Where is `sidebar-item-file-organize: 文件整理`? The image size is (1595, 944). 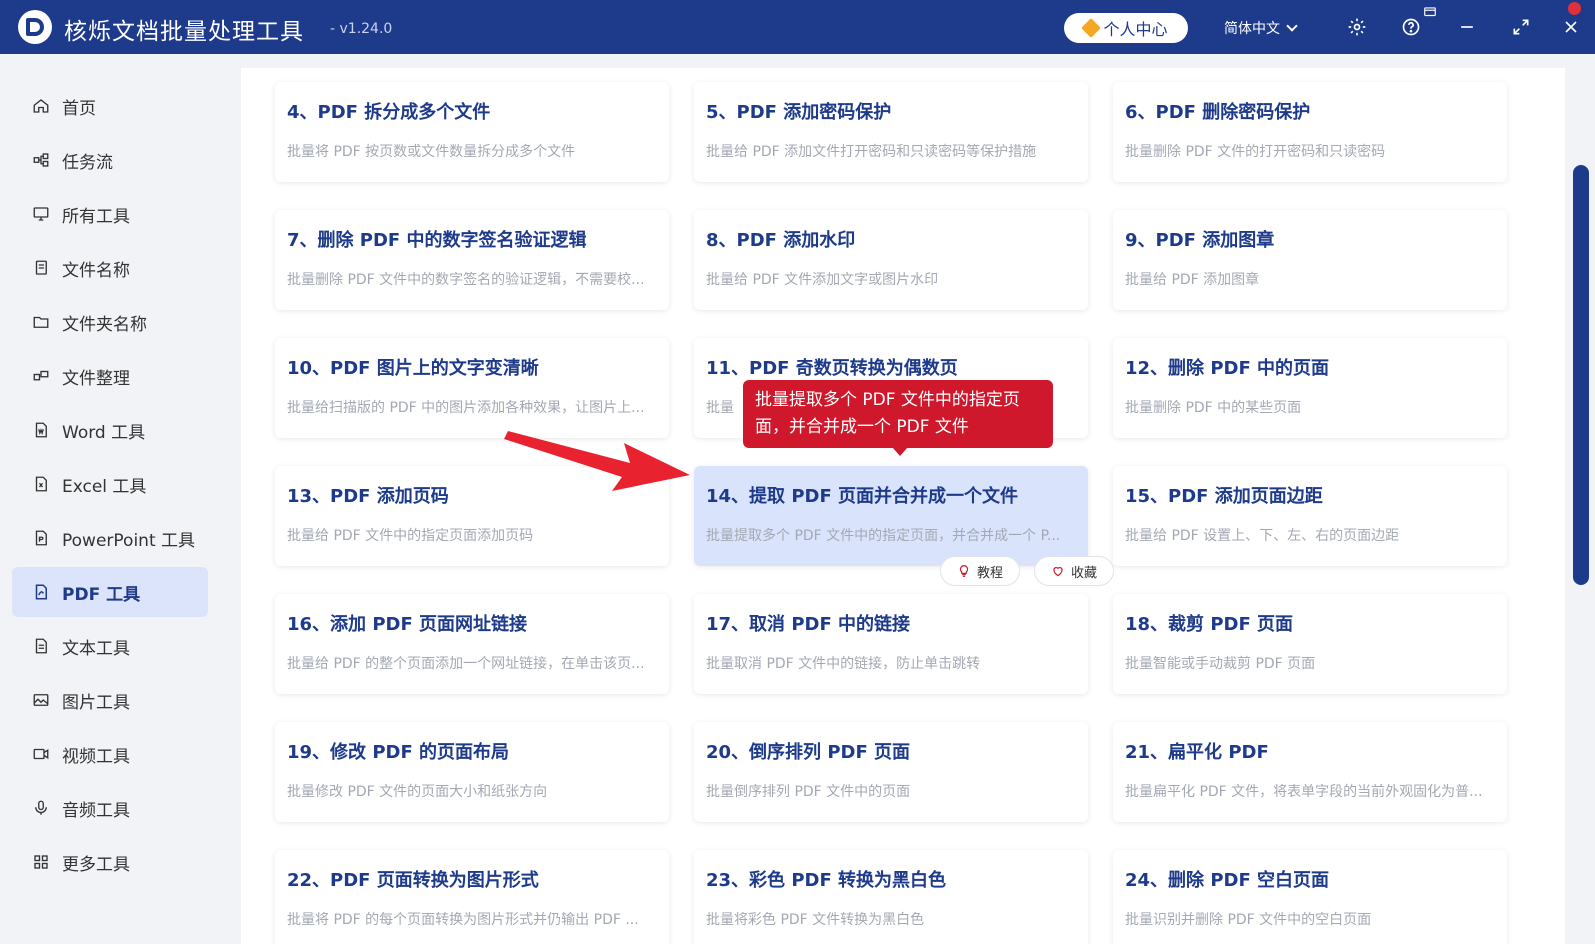 sidebar-item-file-organize: 文件整理 is located at coordinates (110, 376).